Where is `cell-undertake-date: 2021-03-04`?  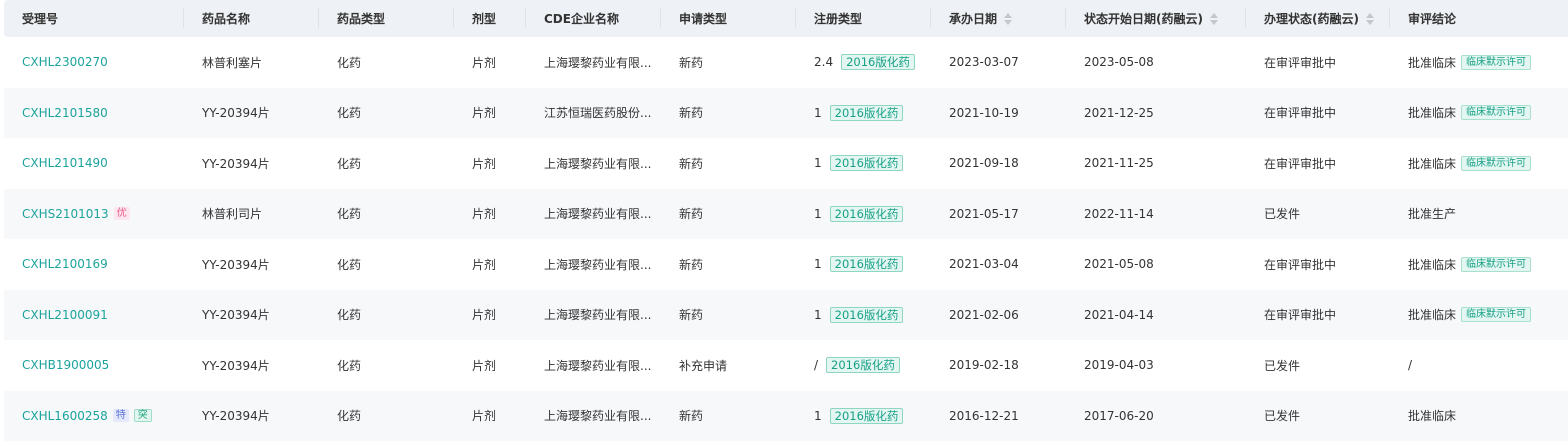 cell-undertake-date: 2021-03-04 is located at coordinates (998, 264).